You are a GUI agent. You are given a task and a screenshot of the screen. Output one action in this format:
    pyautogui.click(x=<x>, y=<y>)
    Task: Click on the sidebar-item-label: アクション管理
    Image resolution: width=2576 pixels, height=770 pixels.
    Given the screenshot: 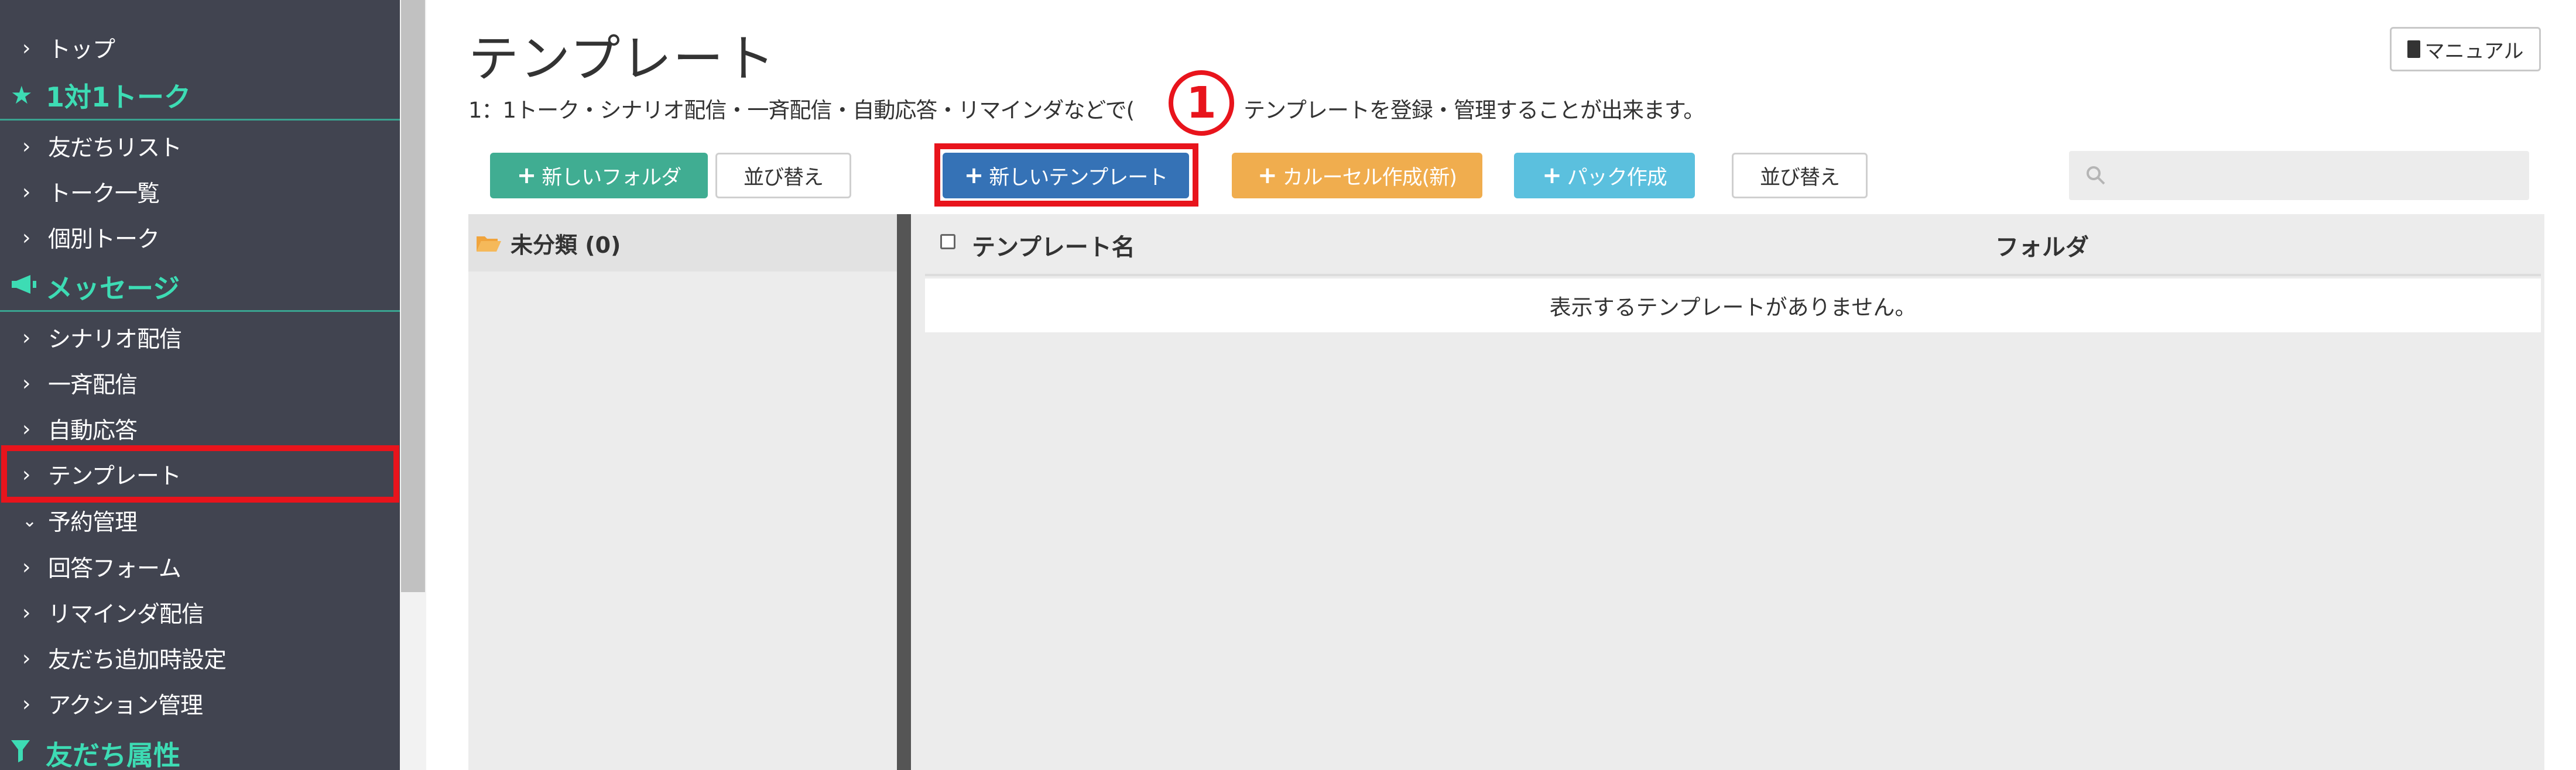 What is the action you would take?
    pyautogui.click(x=125, y=706)
    